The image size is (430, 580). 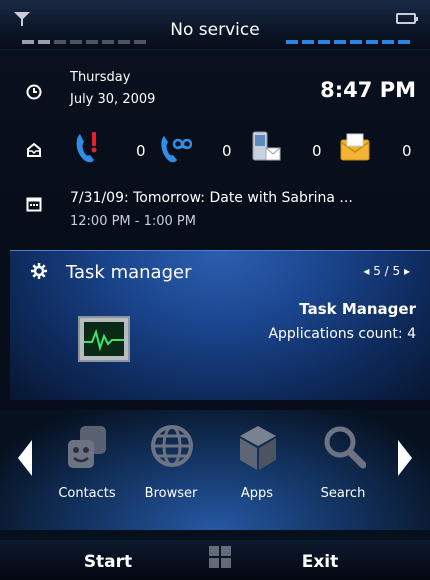 I want to click on app-contacts: Contacts, so click(x=87, y=469).